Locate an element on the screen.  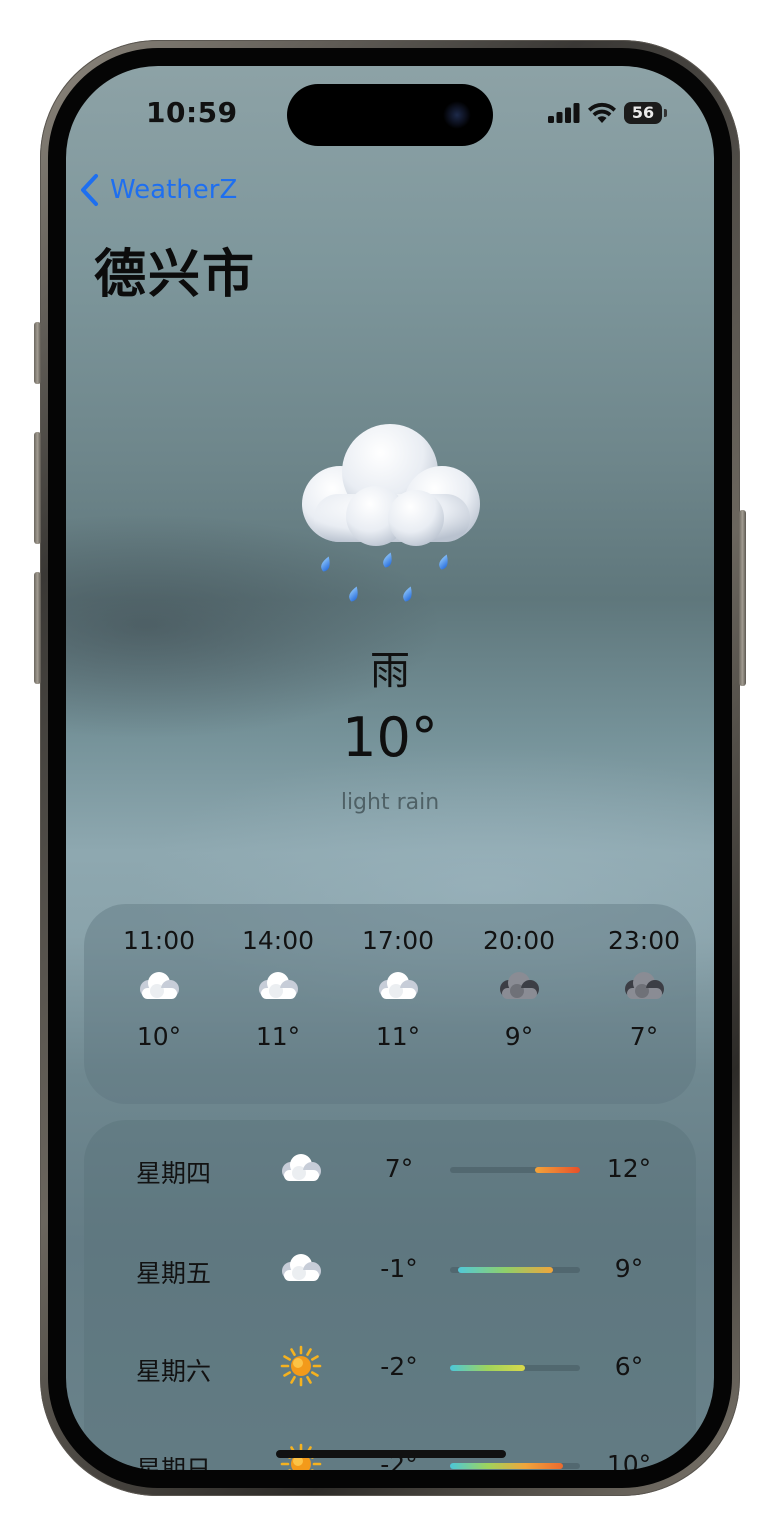
day-name: 星期六 is located at coordinates (174, 1371).